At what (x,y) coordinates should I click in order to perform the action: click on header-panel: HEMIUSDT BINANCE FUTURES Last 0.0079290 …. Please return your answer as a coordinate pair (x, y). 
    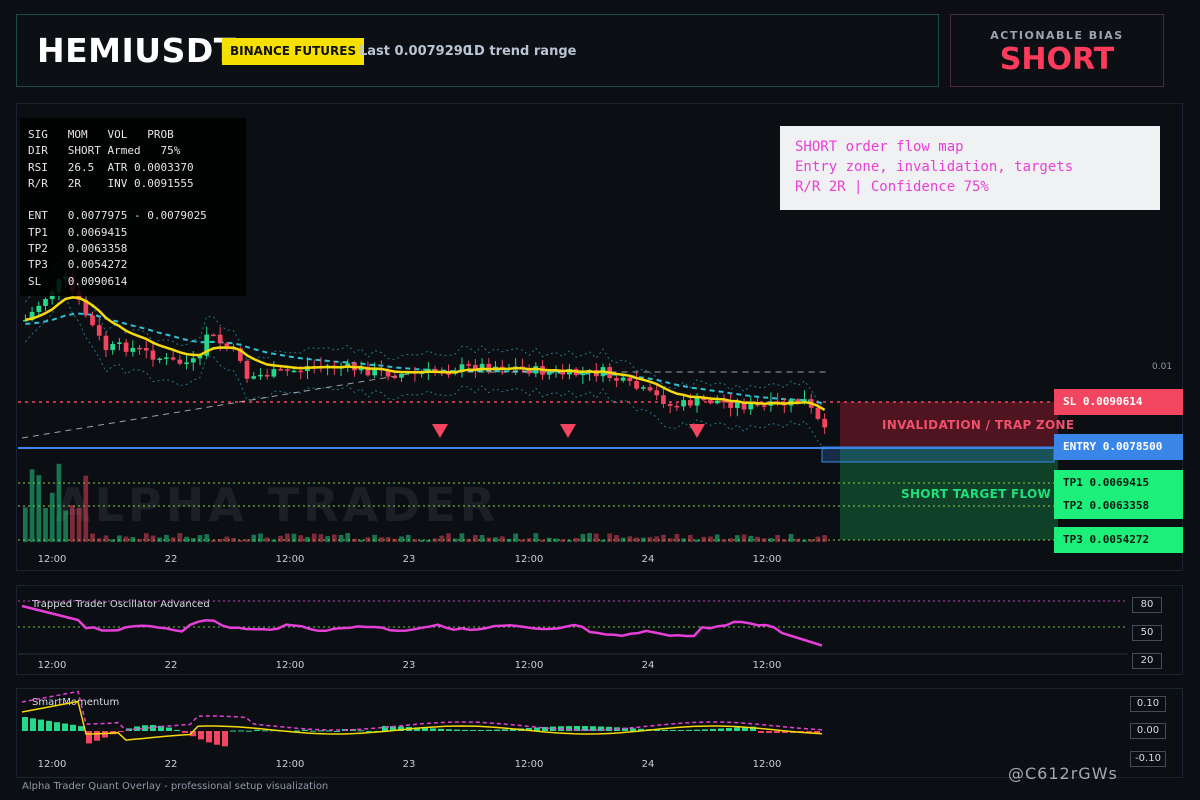
    Looking at the image, I should click on (477, 50).